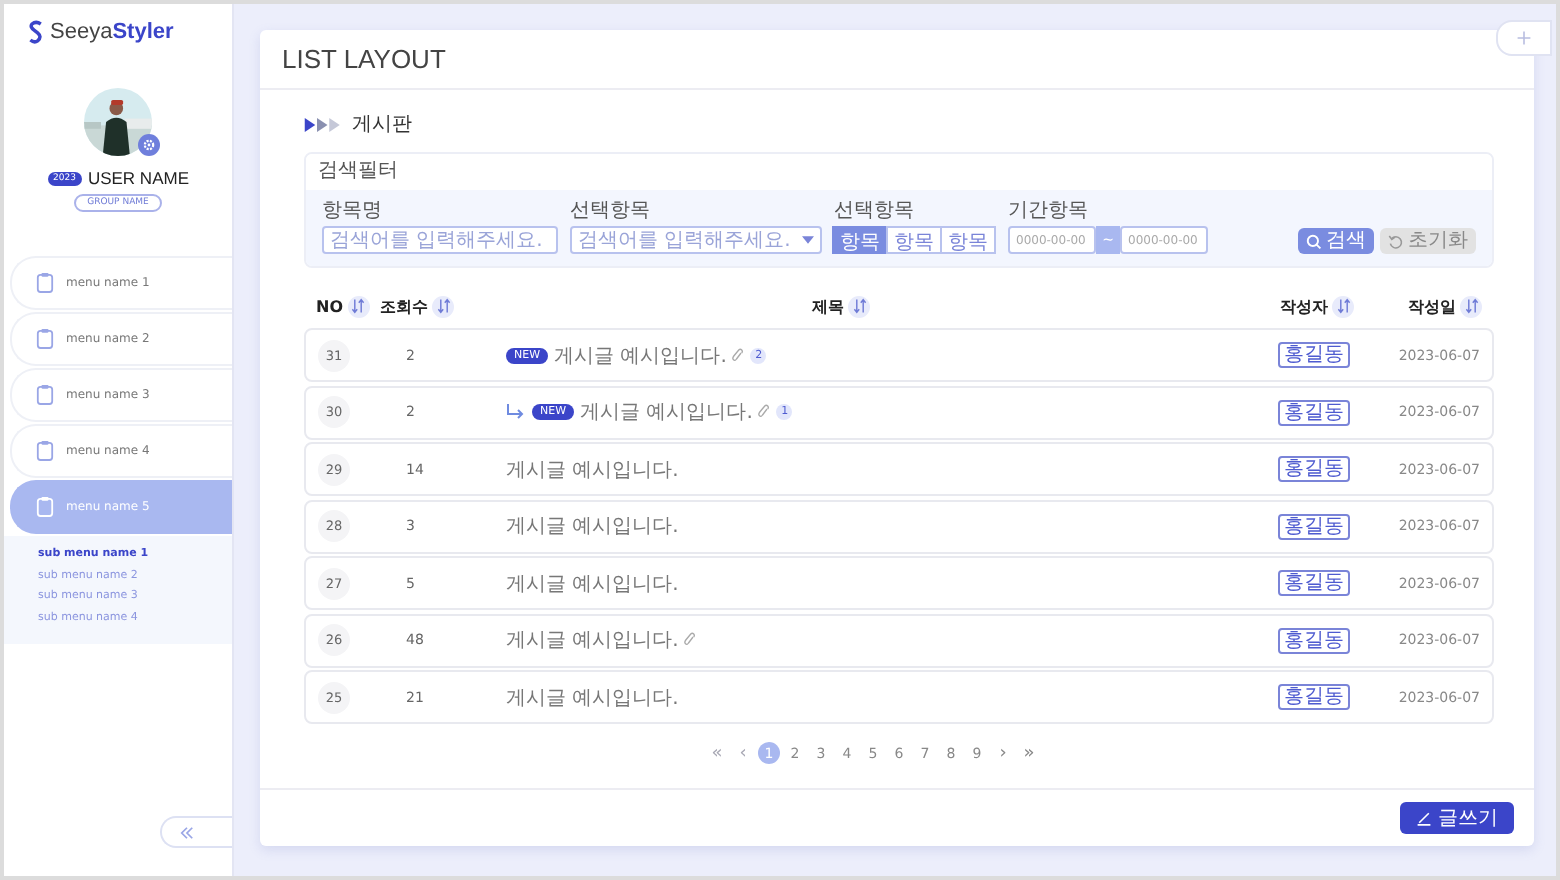  Describe the element at coordinates (1314, 241) in the screenshot. I see `search-icon` at that location.